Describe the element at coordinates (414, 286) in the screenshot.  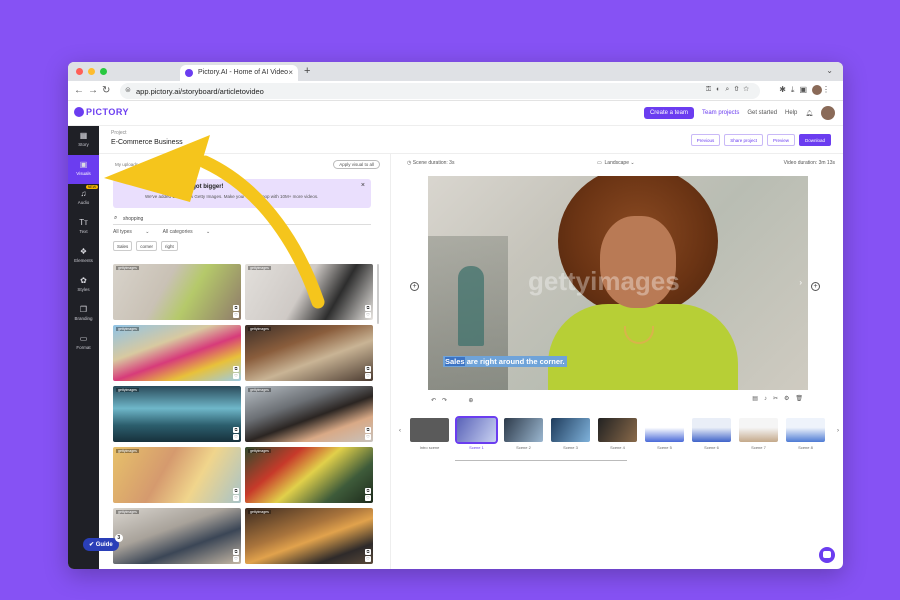
I see `add-scene-before-icon: +` at that location.